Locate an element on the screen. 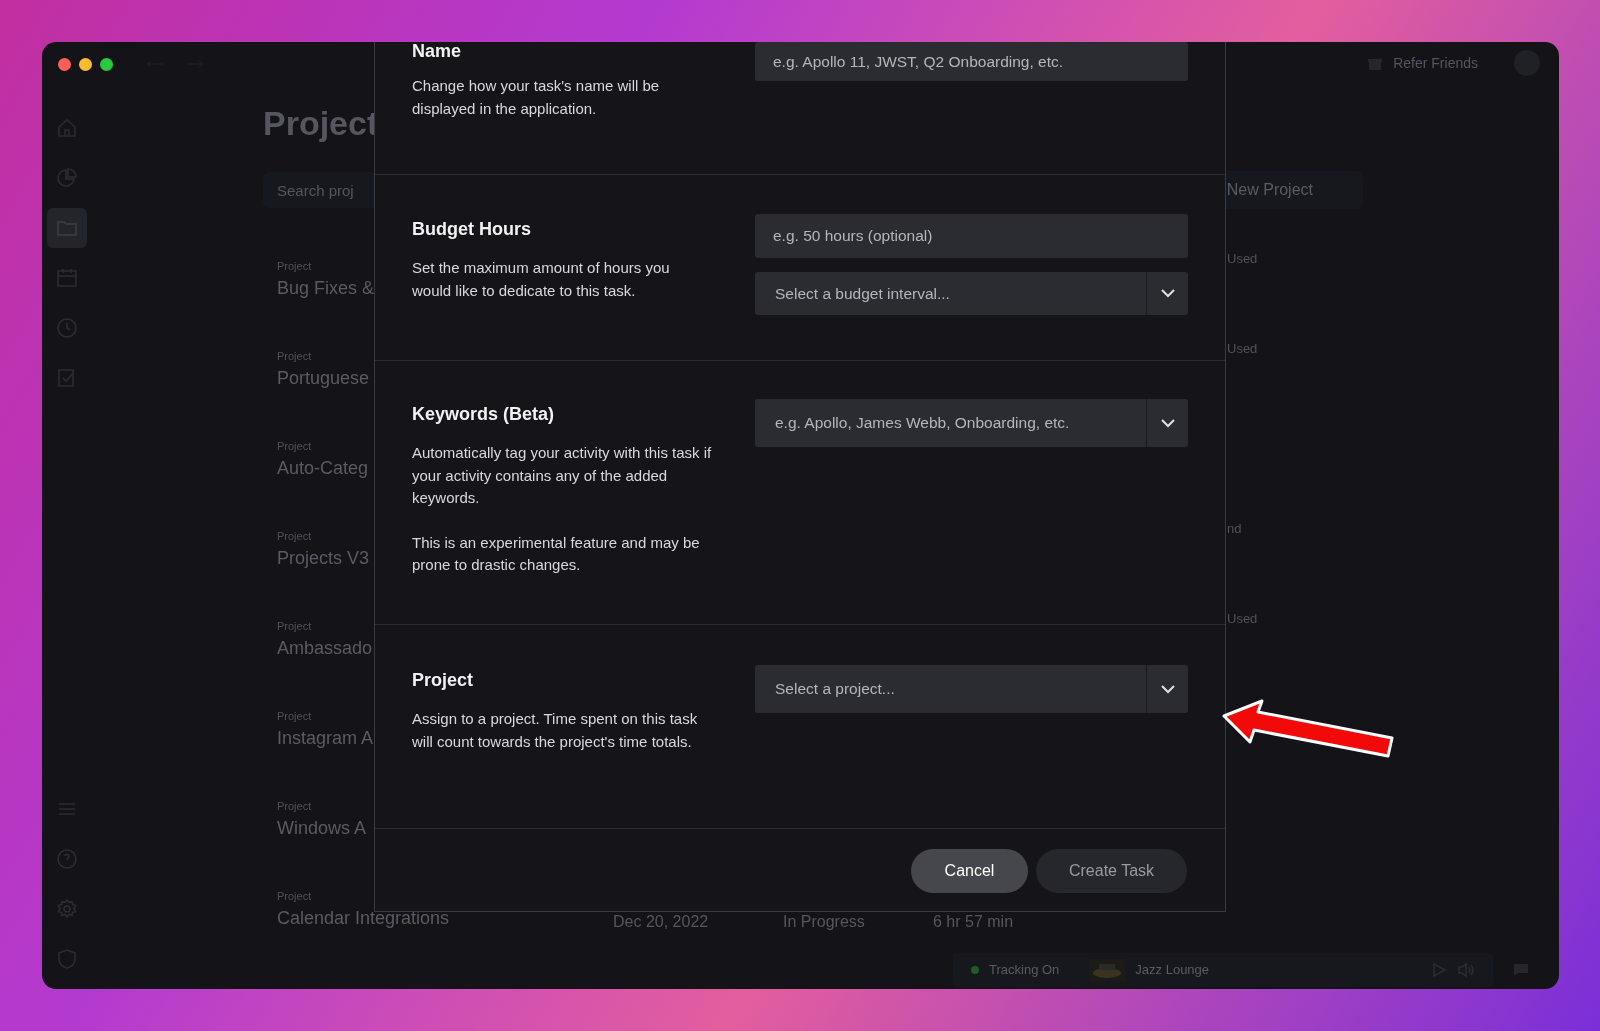  dialog-button: Cancel is located at coordinates (969, 871).